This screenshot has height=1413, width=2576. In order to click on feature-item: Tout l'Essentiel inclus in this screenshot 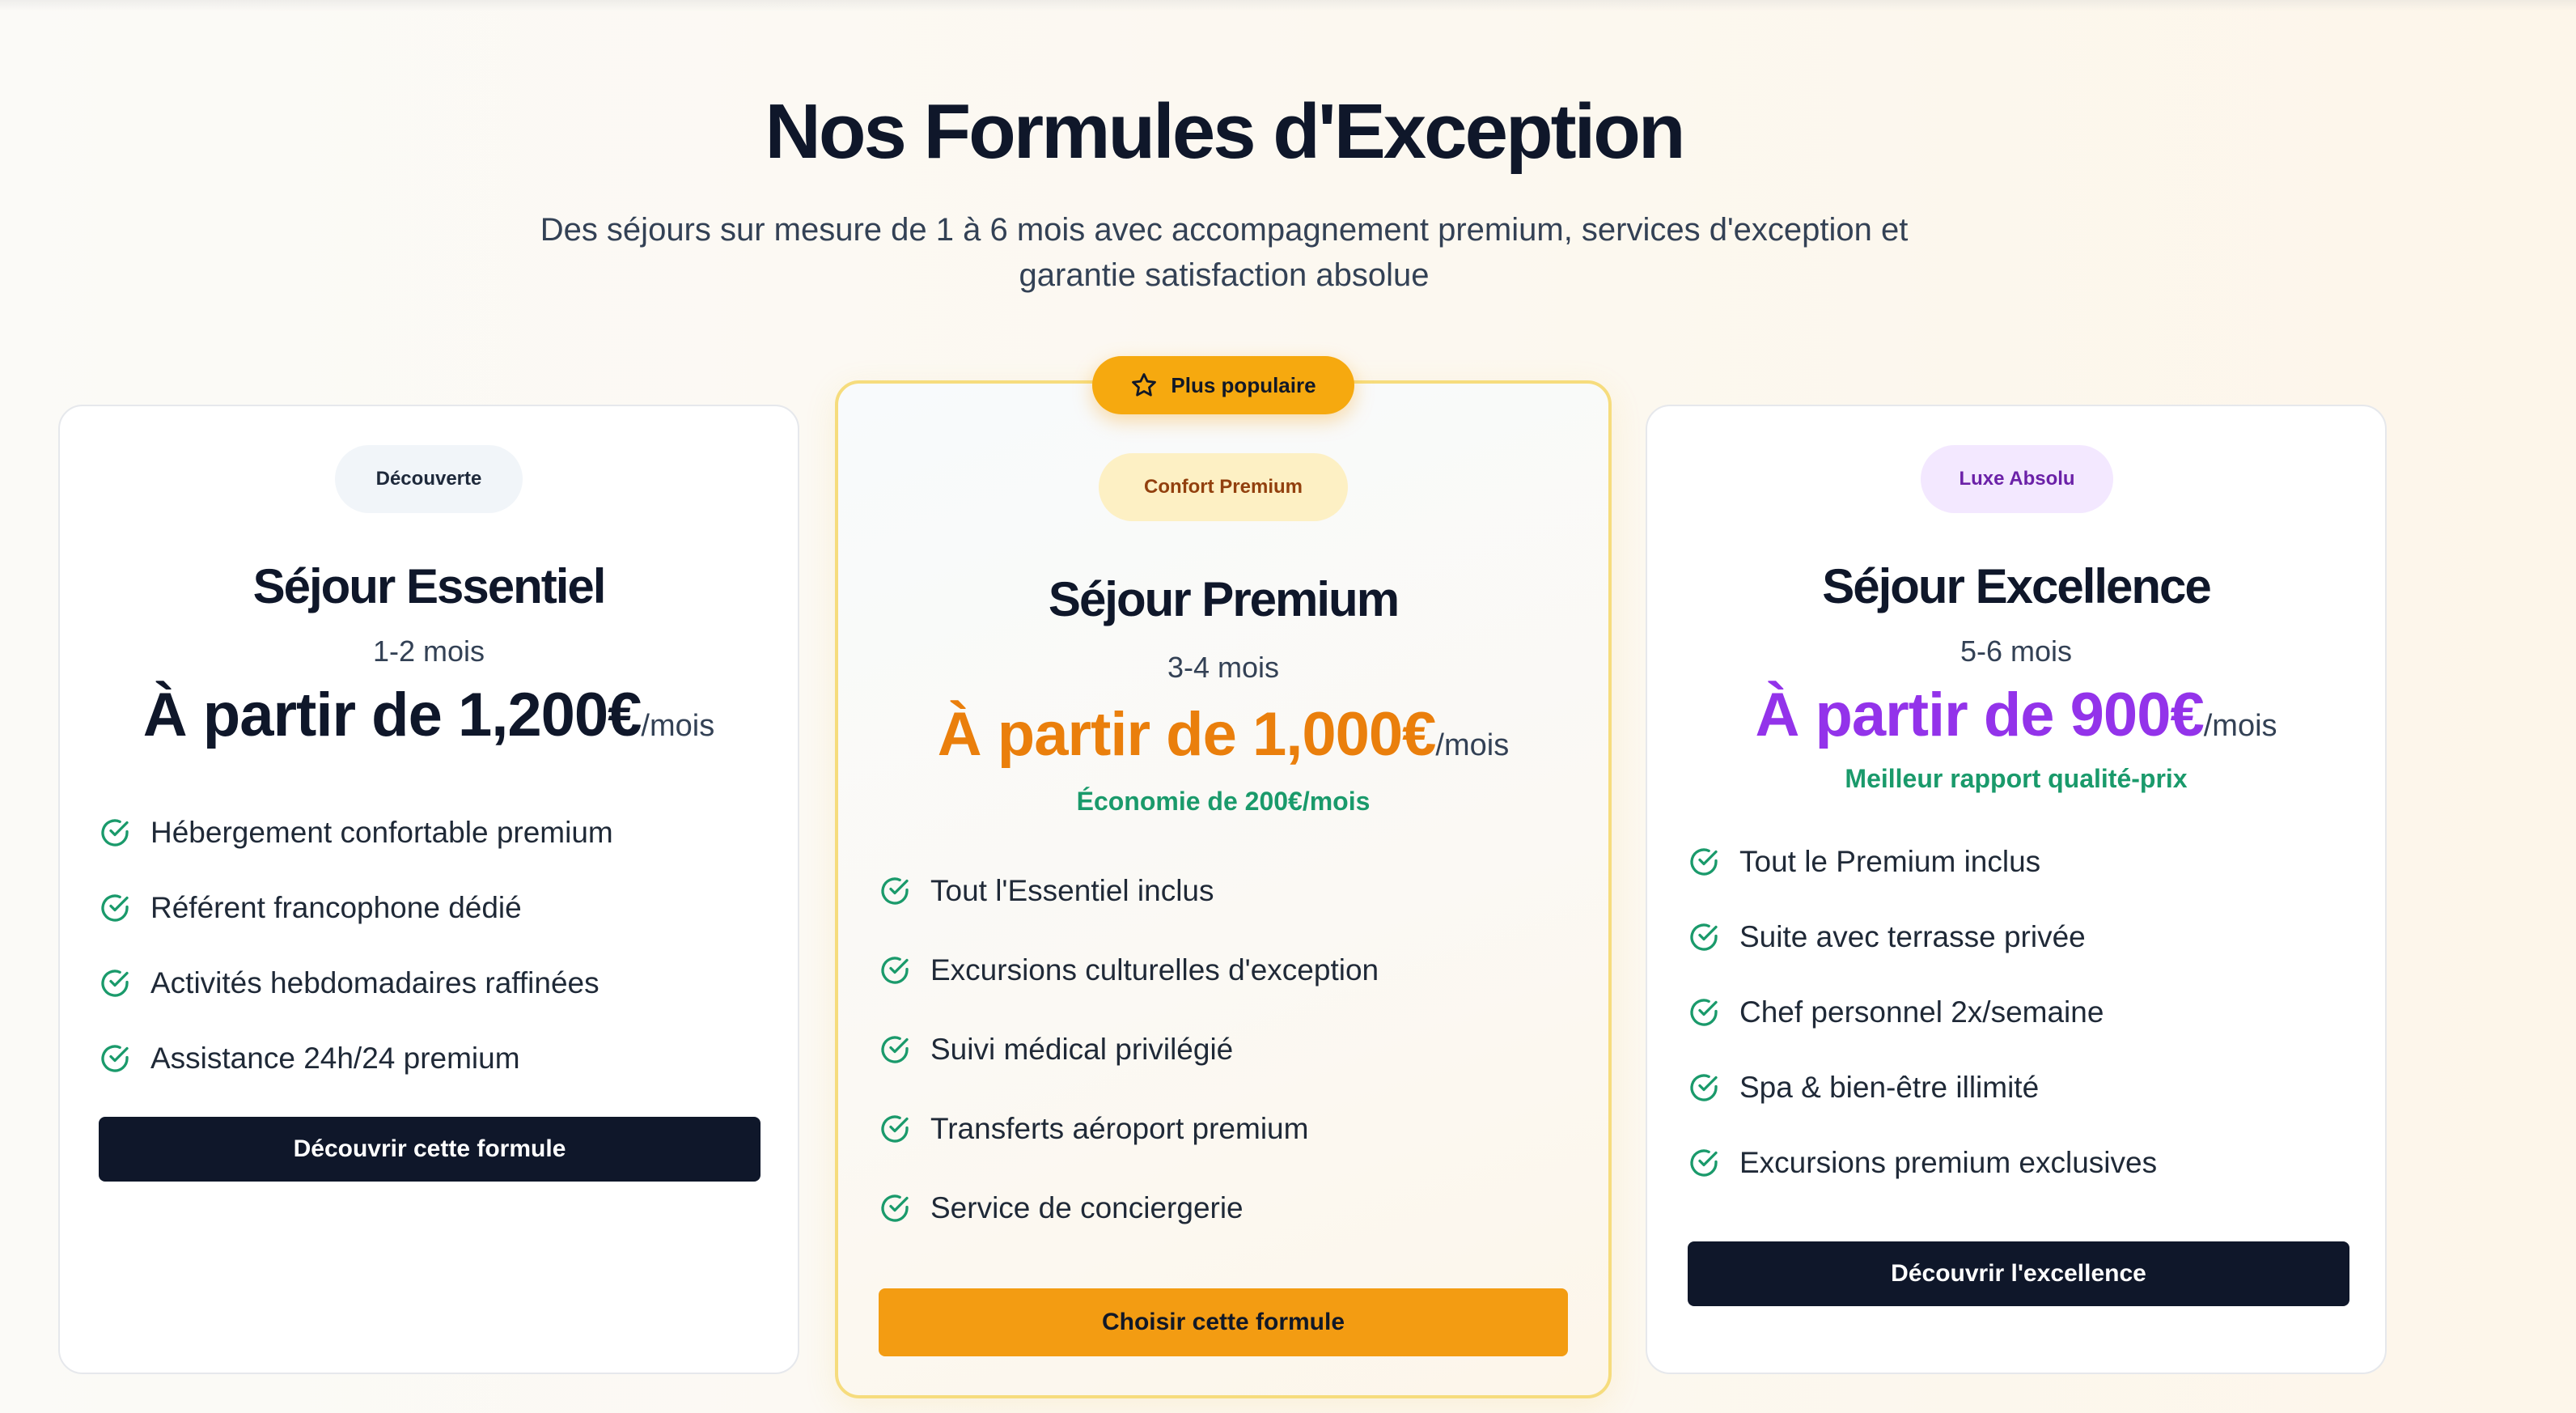, I will do `click(1129, 891)`.